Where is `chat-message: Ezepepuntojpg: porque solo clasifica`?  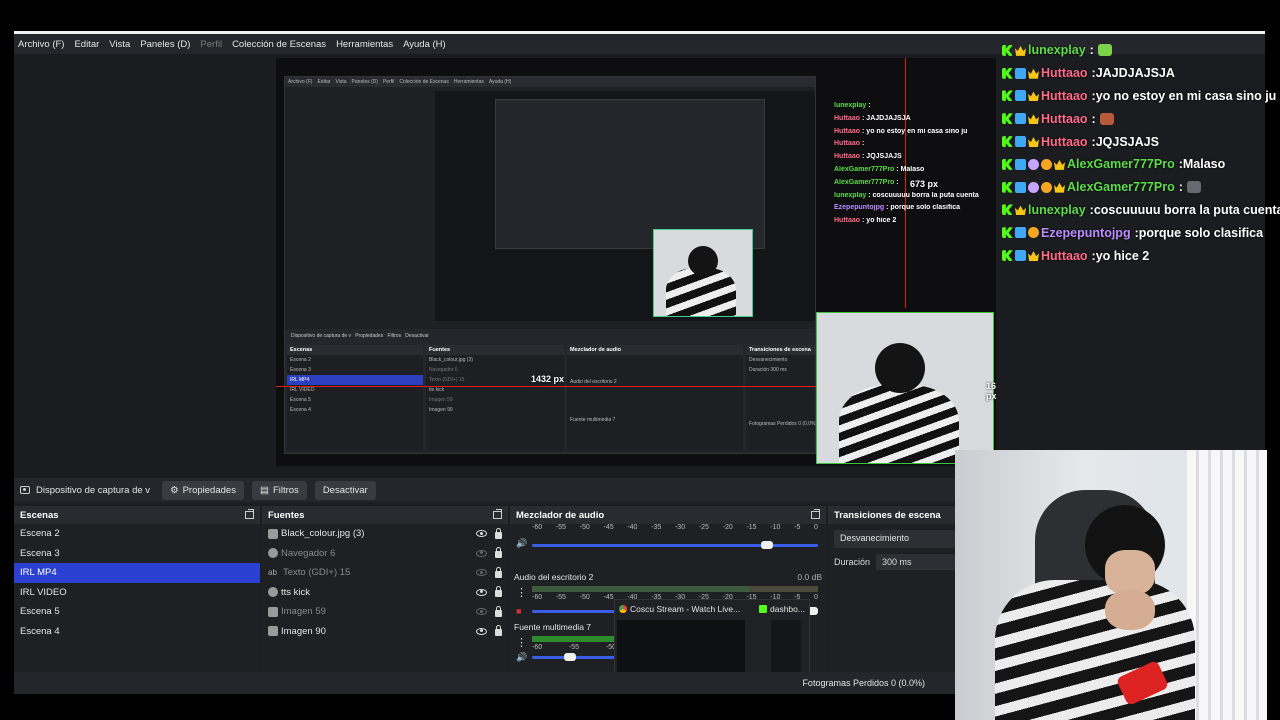
chat-message: Ezepepuntojpg: porque solo clasifica is located at coordinates (1141, 232).